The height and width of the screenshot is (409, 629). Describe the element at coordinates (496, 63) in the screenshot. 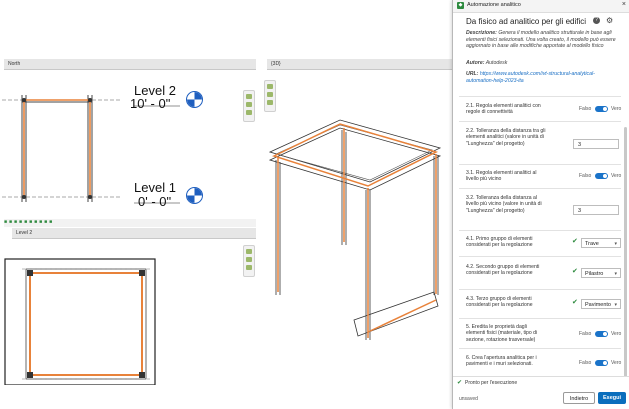

I see `author-text: Autodesk` at that location.